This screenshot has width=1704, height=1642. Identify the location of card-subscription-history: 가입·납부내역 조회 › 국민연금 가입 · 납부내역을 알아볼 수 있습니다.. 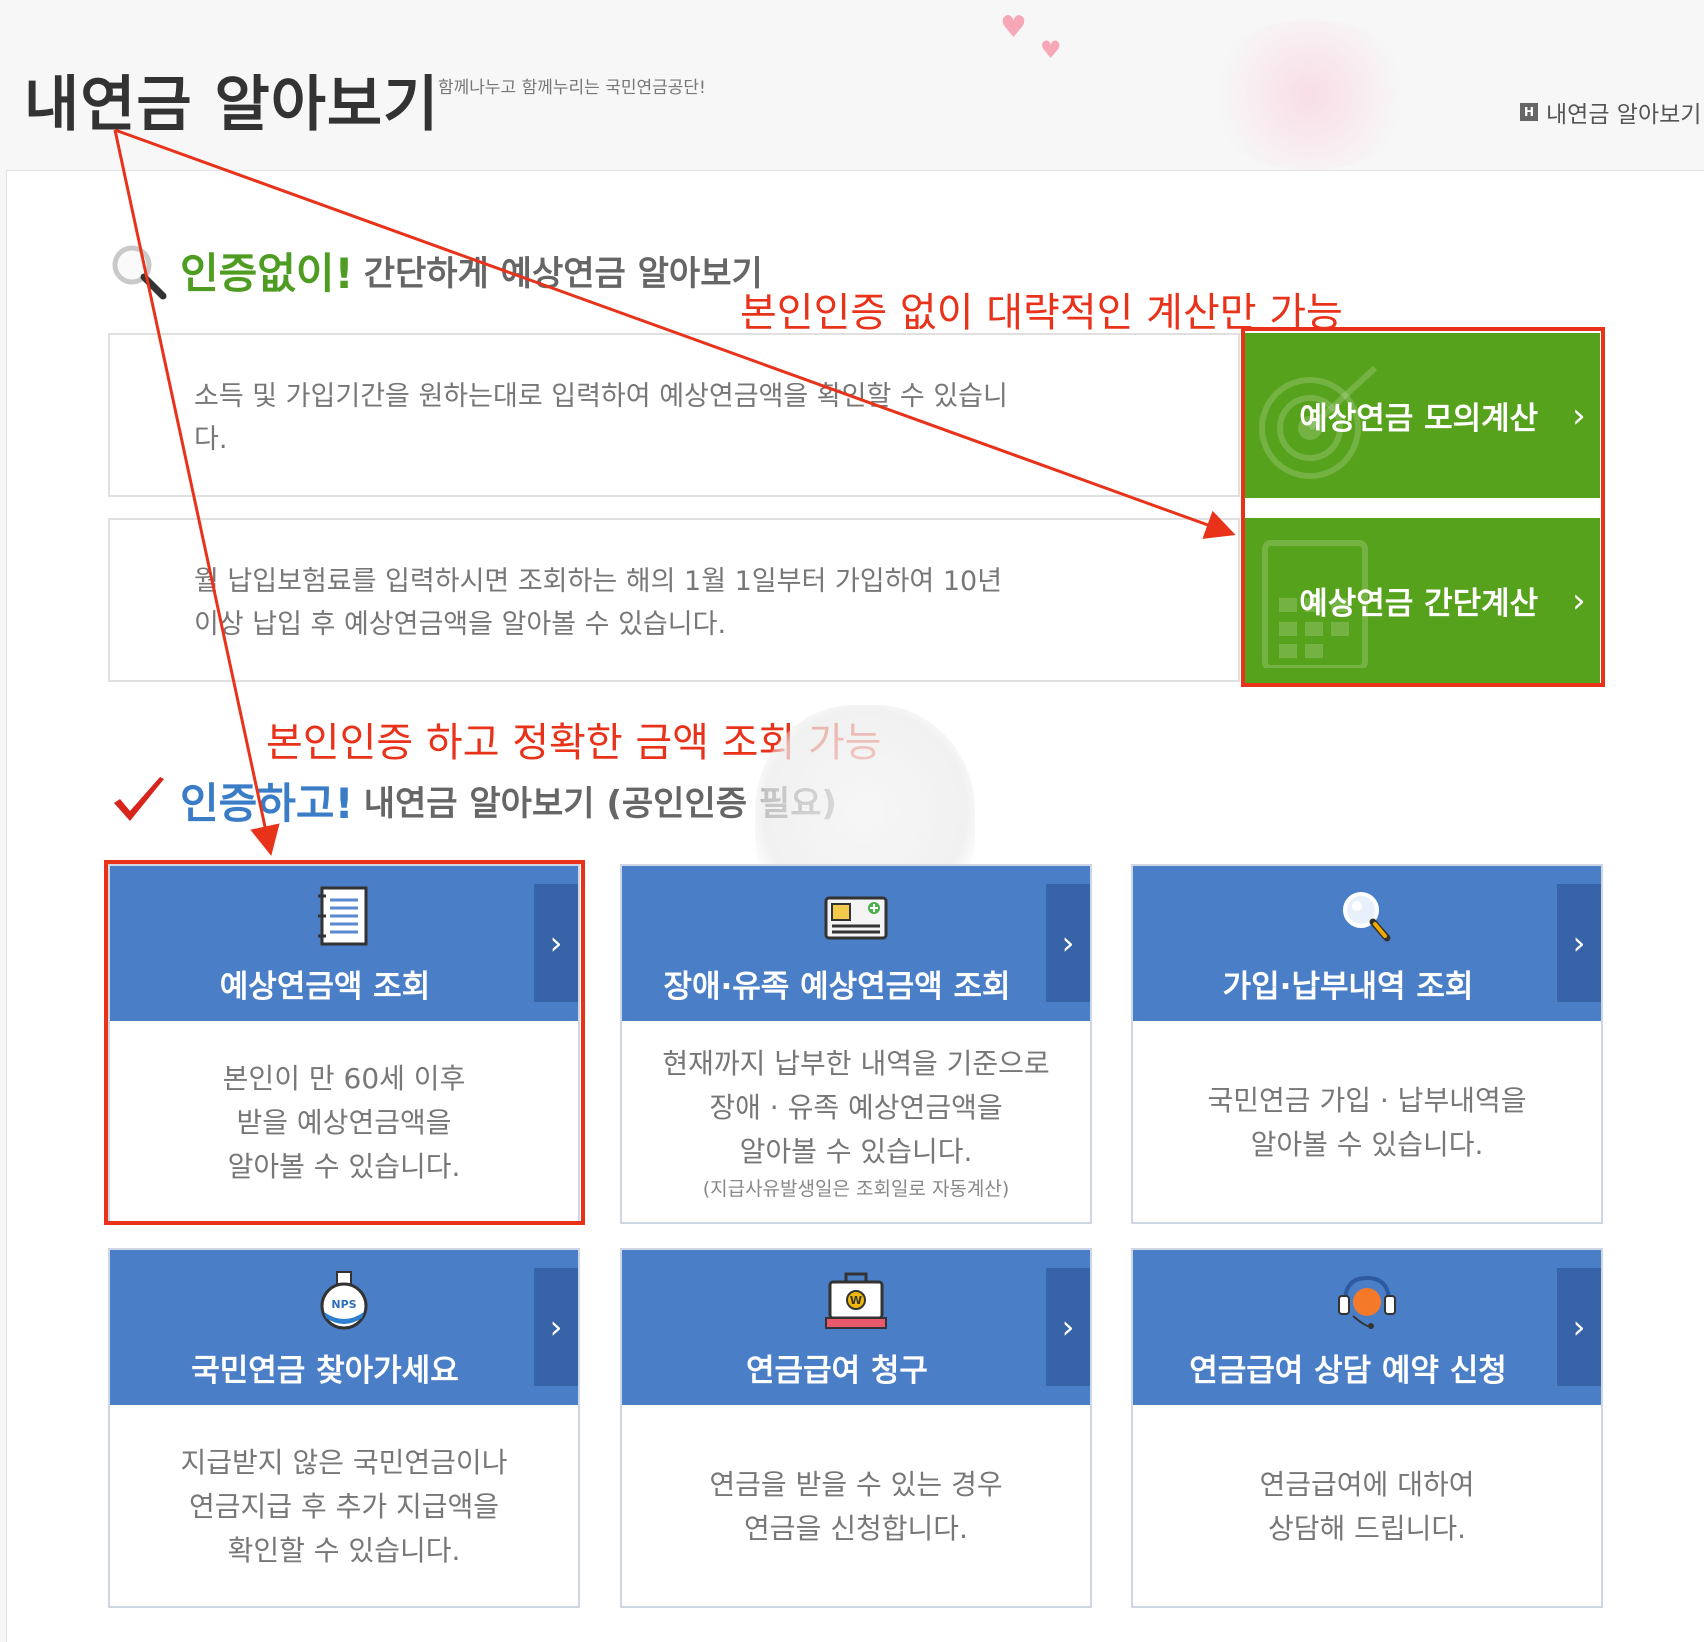
(1367, 1044).